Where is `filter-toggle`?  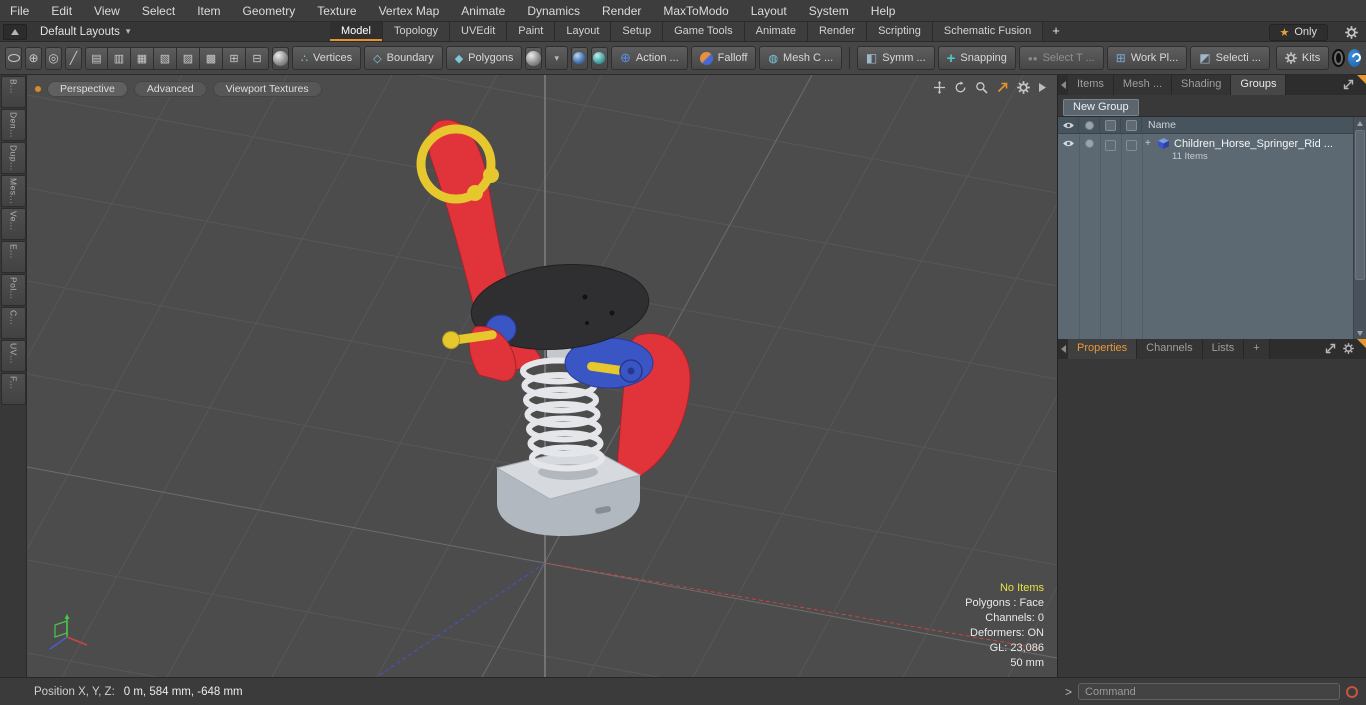 filter-toggle is located at coordinates (1131, 150).